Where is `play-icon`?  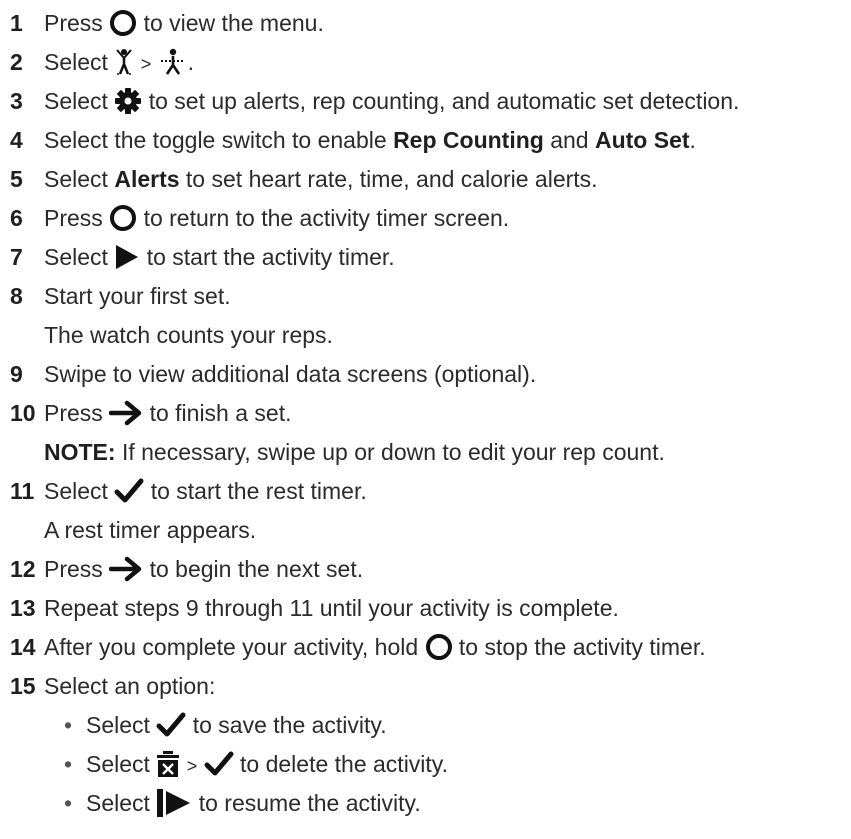 play-icon is located at coordinates (127, 257).